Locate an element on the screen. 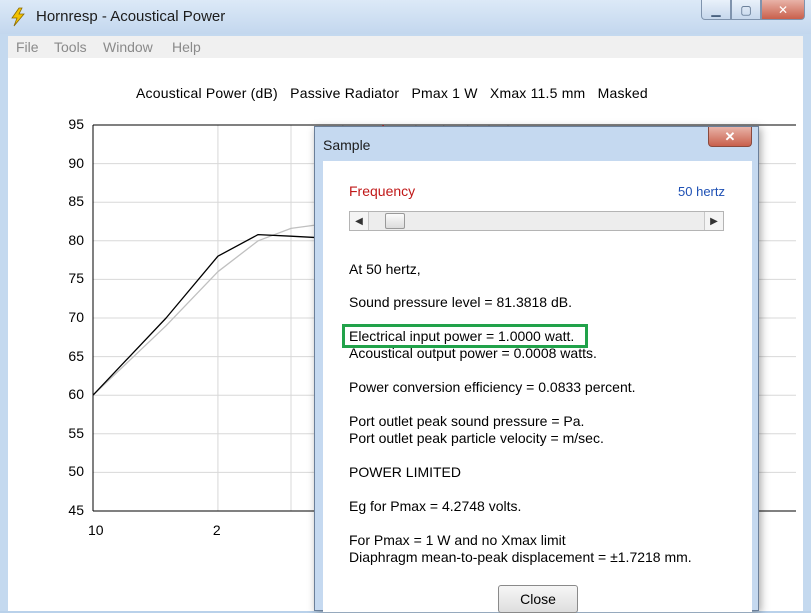  frequency-value: 50 hertz is located at coordinates (701, 191).